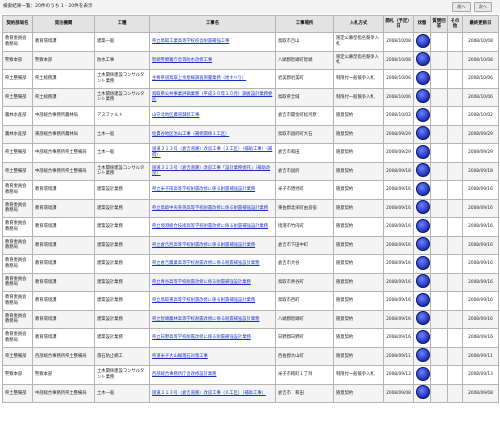  I want to click on project-link: 県立倉吉西高等学校耐震改修に係る耐震補強設計業務, so click(203, 245).